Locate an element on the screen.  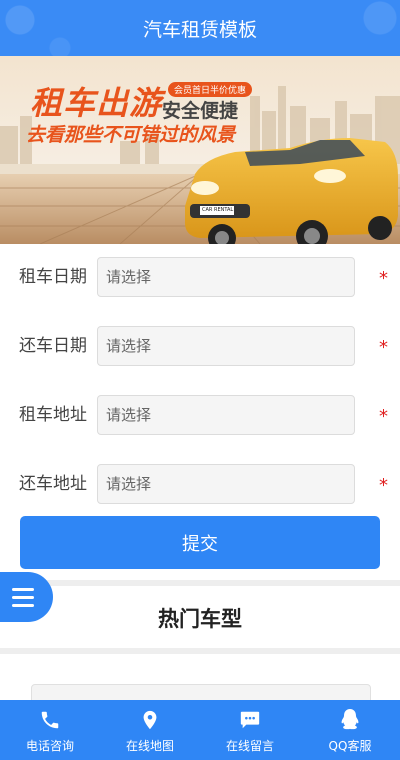
nav-item-message: 在线留言 is located at coordinates (250, 730).